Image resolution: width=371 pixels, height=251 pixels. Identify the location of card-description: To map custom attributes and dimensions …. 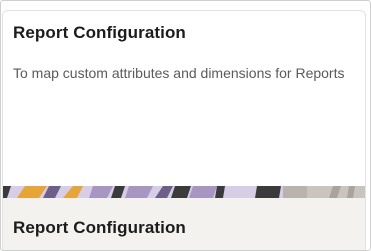
(179, 73).